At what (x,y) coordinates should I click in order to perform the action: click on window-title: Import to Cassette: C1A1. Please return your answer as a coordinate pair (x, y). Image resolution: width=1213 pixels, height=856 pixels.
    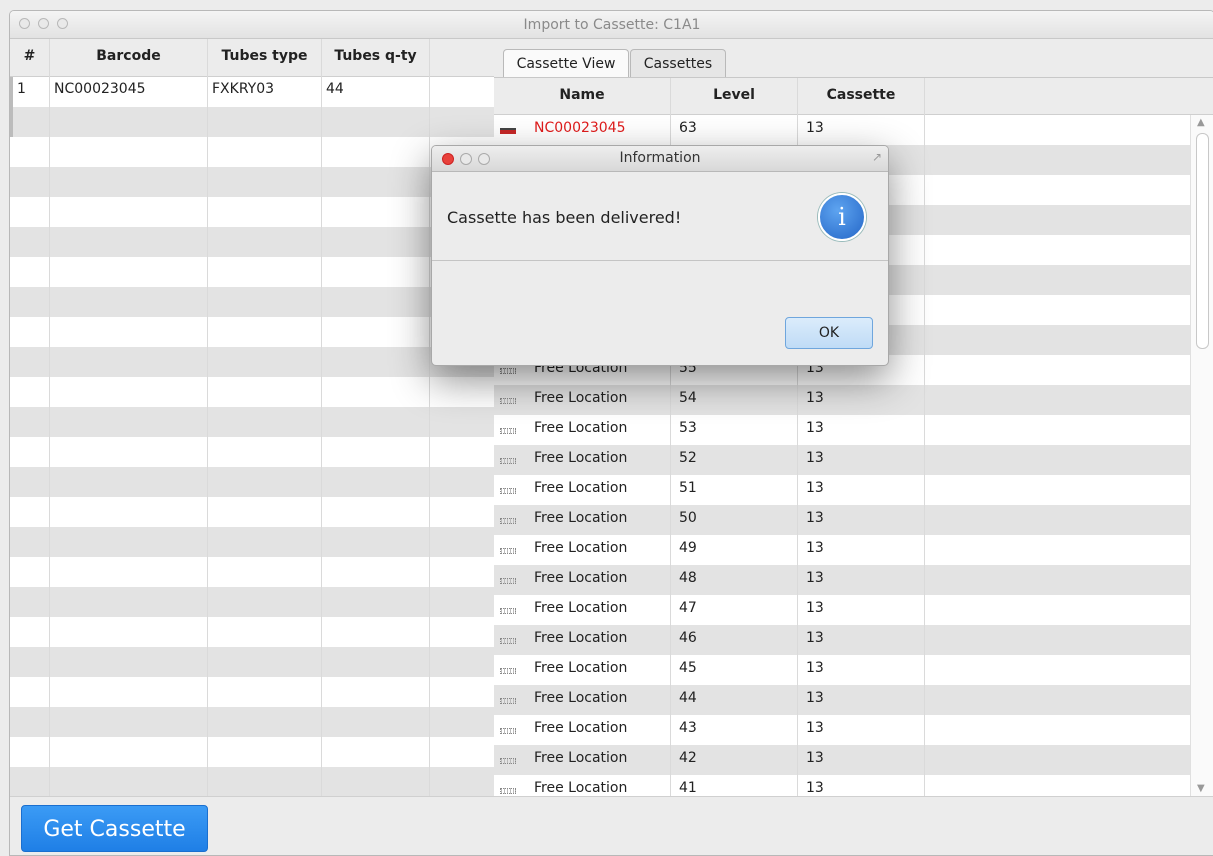
    Looking at the image, I should click on (612, 25).